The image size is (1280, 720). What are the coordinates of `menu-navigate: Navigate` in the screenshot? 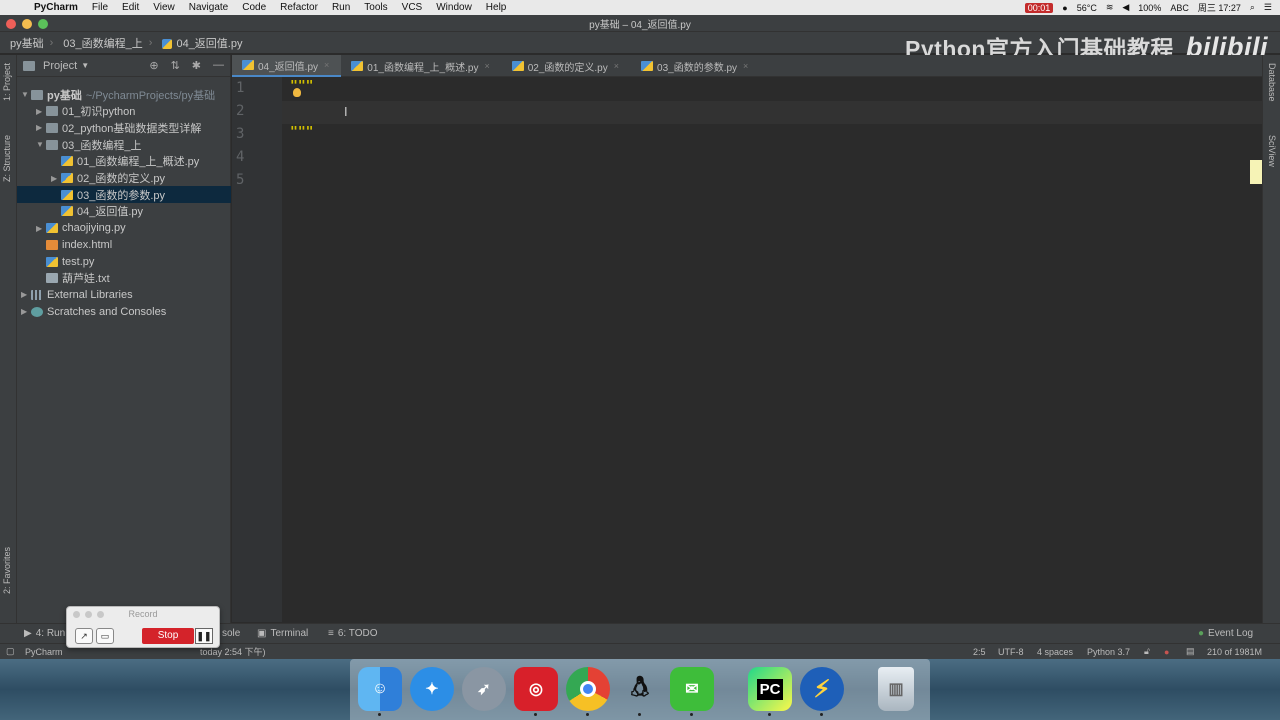 It's located at (208, 7).